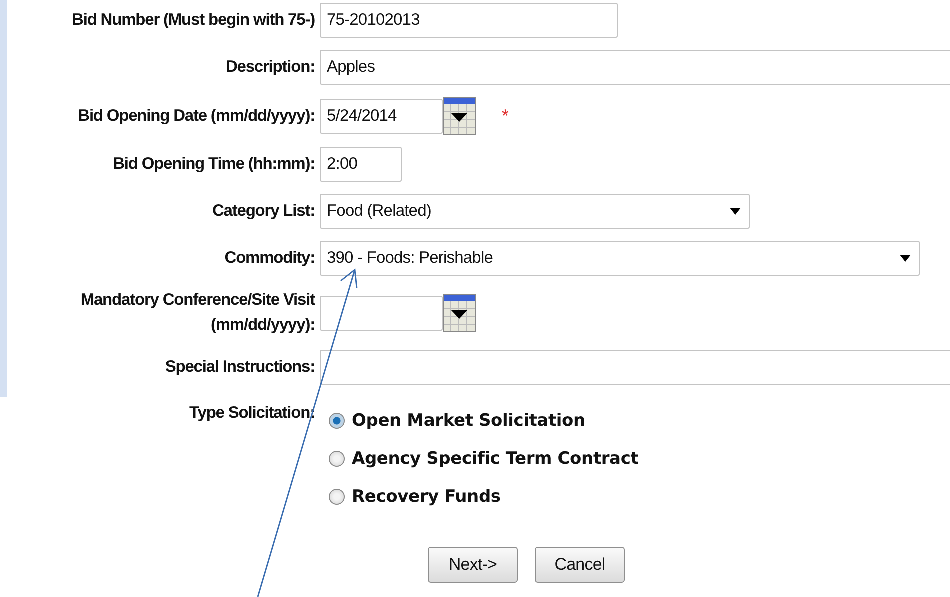  I want to click on text-field: 2:00, so click(361, 164).